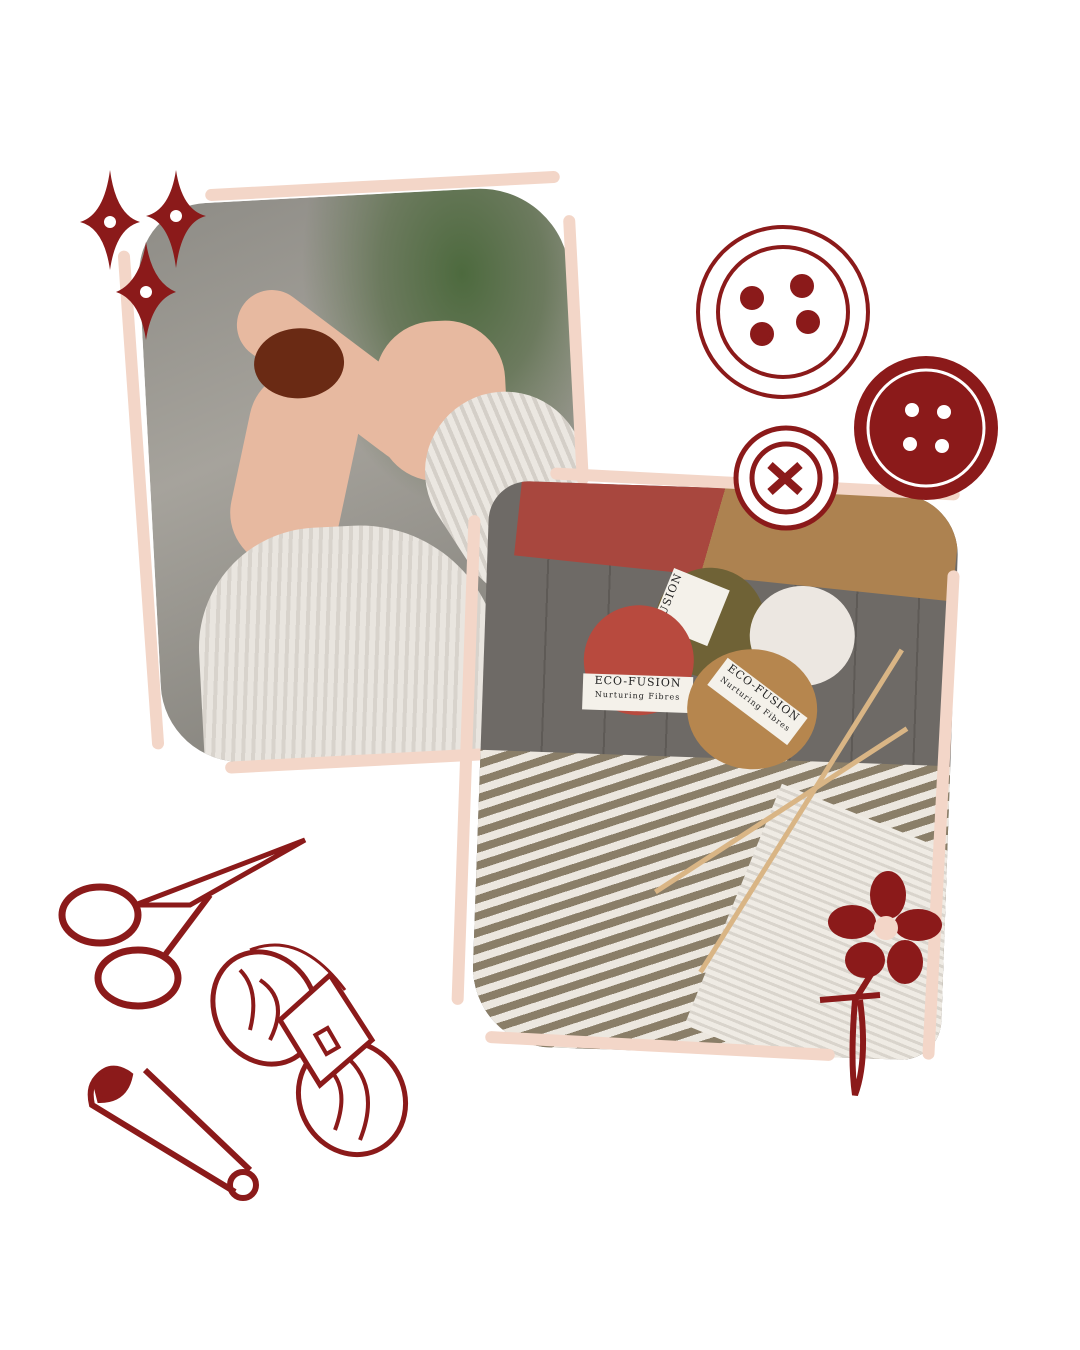 The width and height of the screenshot is (1080, 1350). Describe the element at coordinates (309, 1050) in the screenshot. I see `yarn-skein-icon` at that location.